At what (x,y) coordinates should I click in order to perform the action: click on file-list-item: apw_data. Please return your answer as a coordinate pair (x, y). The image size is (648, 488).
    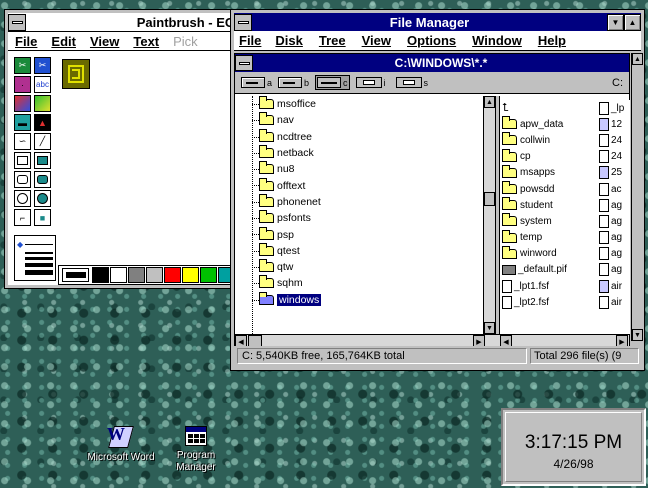
    Looking at the image, I should click on (549, 124).